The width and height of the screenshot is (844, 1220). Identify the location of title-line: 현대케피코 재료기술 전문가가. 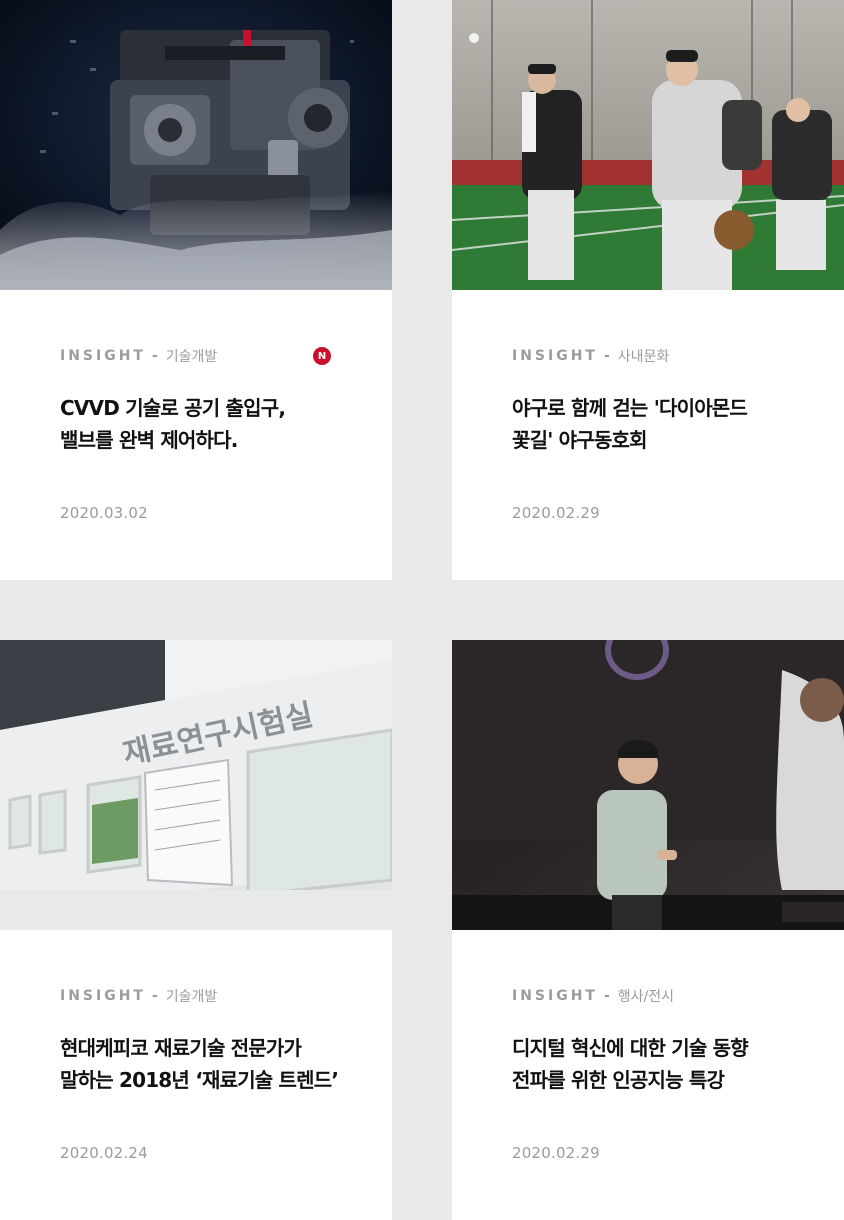
(181, 1048).